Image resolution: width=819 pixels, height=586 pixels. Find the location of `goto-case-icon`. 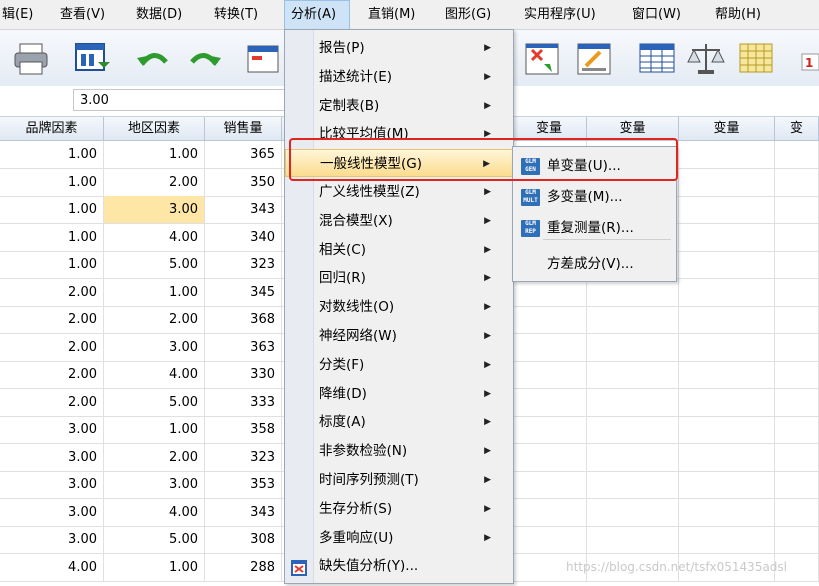

goto-case-icon is located at coordinates (264, 59).